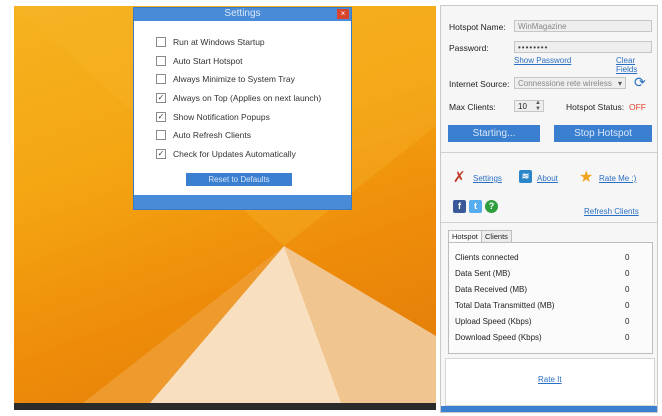  What do you see at coordinates (583, 47) in the screenshot?
I see `password-input: ••••••••` at bounding box center [583, 47].